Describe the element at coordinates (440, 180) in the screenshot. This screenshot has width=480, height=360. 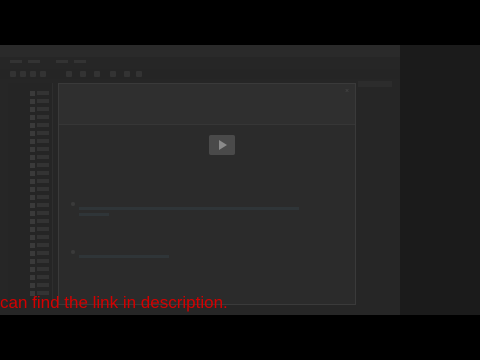
I see `right-panel` at that location.